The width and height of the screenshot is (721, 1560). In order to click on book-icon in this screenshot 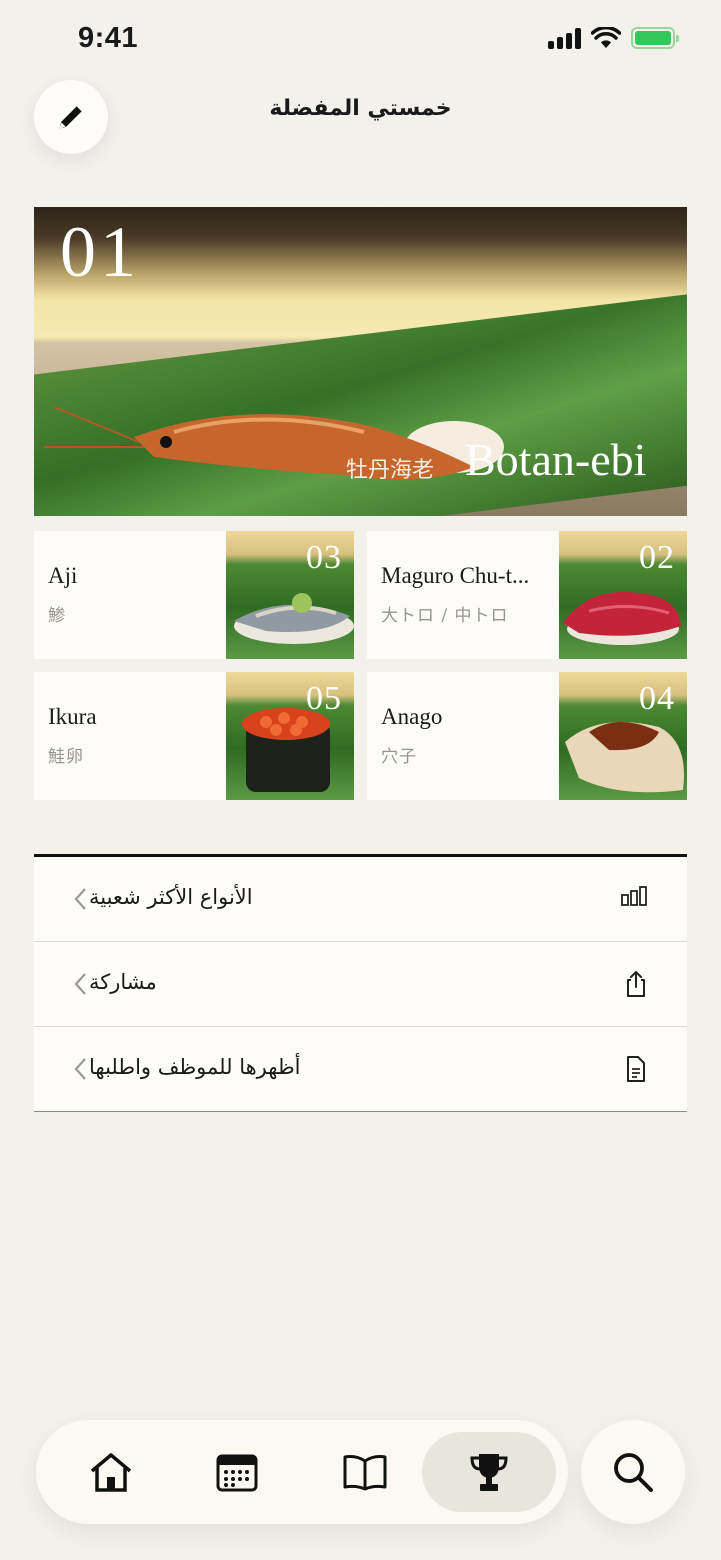, I will do `click(365, 1473)`.